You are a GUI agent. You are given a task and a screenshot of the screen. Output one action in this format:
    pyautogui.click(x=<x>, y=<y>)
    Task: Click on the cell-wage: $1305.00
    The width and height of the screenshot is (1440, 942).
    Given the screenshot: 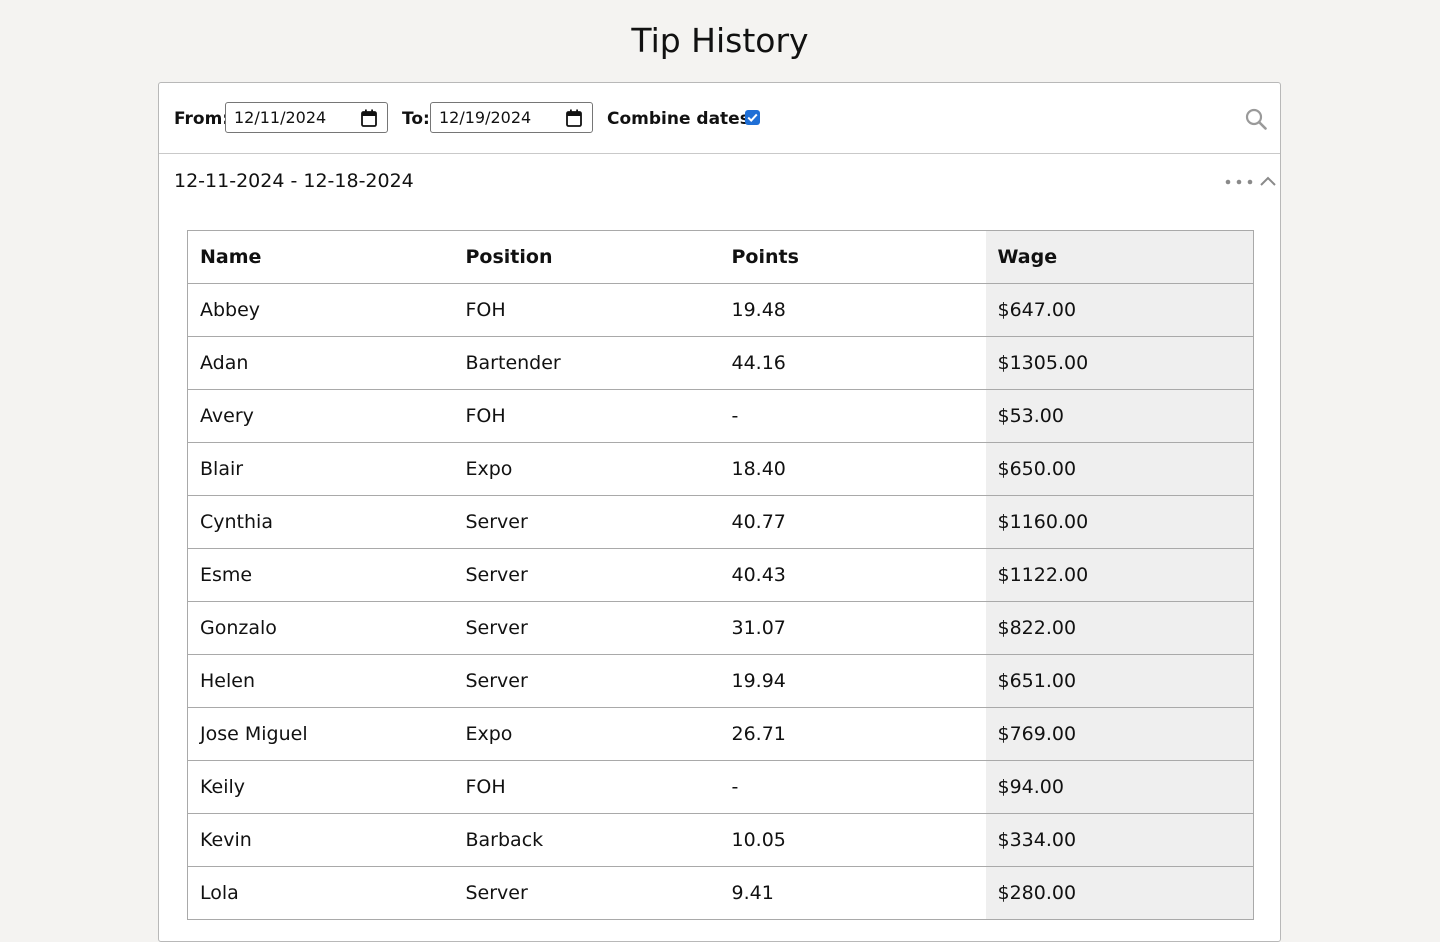 What is the action you would take?
    pyautogui.click(x=1119, y=363)
    